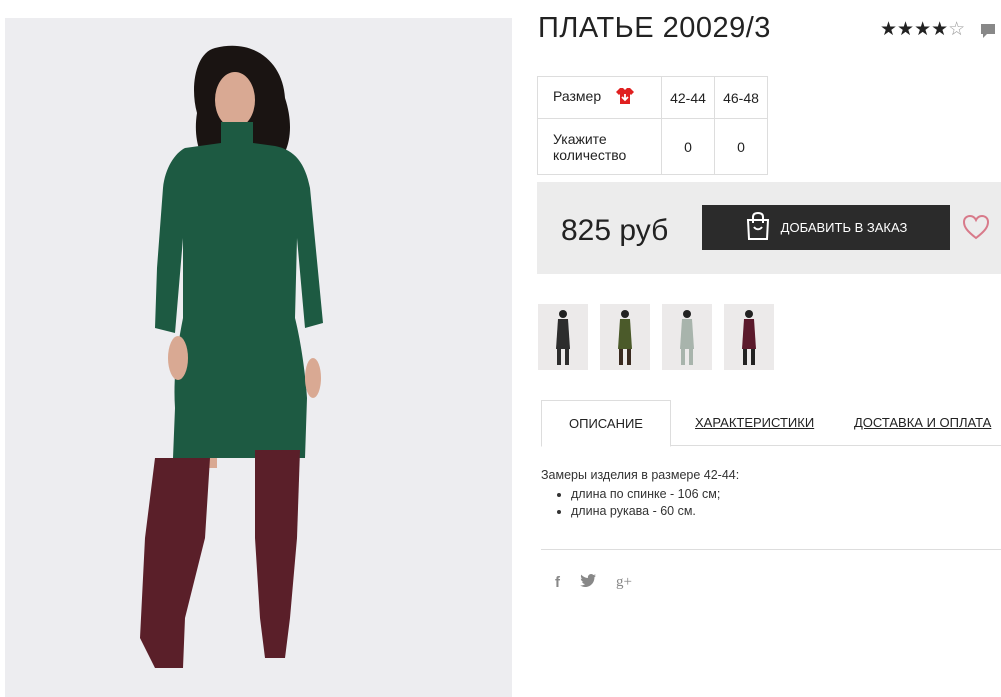  What do you see at coordinates (914, 29) in the screenshot?
I see `rating-filled-stars: ★★★★` at bounding box center [914, 29].